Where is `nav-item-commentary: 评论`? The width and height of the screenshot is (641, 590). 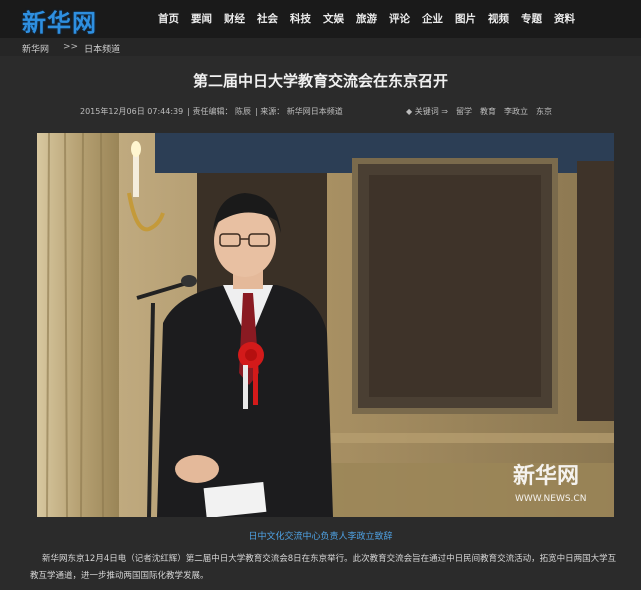 nav-item-commentary: 评论 is located at coordinates (399, 18).